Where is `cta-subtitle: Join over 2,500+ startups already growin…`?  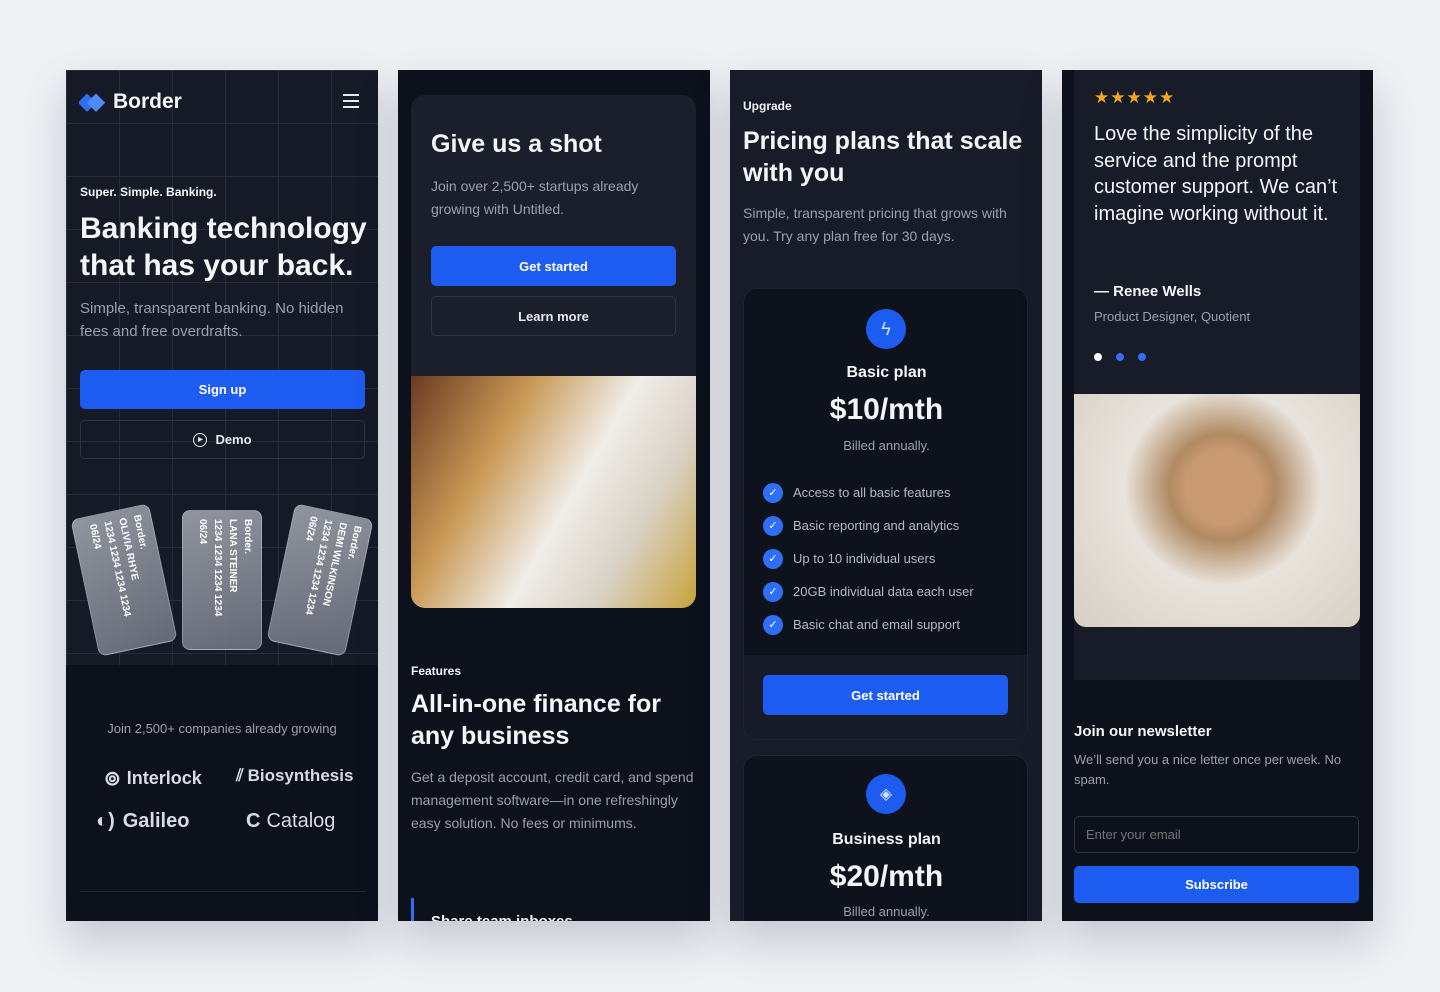 cta-subtitle: Join over 2,500+ startups already growin… is located at coordinates (535, 197).